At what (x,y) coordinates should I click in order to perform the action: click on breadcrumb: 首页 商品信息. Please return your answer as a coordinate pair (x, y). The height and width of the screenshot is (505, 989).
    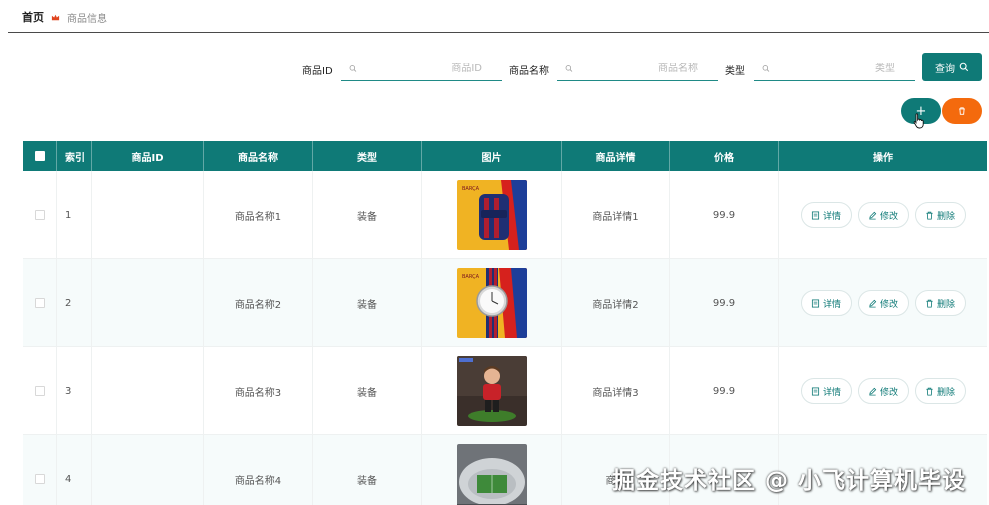
    Looking at the image, I should click on (64, 17).